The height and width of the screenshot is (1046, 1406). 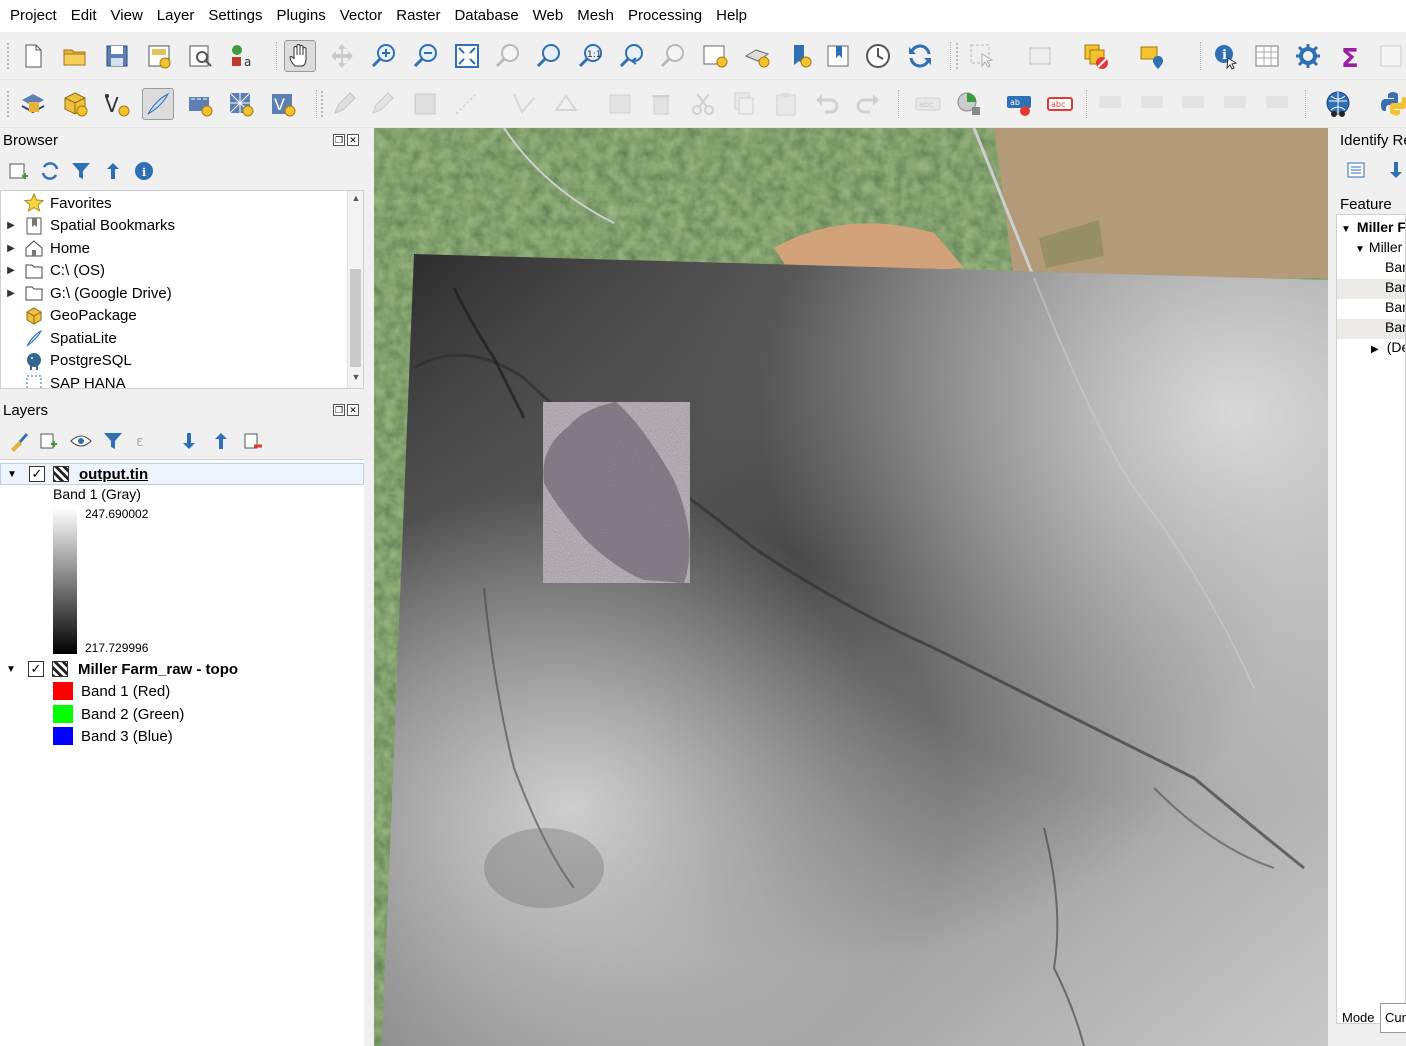 I want to click on modify-attributes-icon, so click(x=566, y=104).